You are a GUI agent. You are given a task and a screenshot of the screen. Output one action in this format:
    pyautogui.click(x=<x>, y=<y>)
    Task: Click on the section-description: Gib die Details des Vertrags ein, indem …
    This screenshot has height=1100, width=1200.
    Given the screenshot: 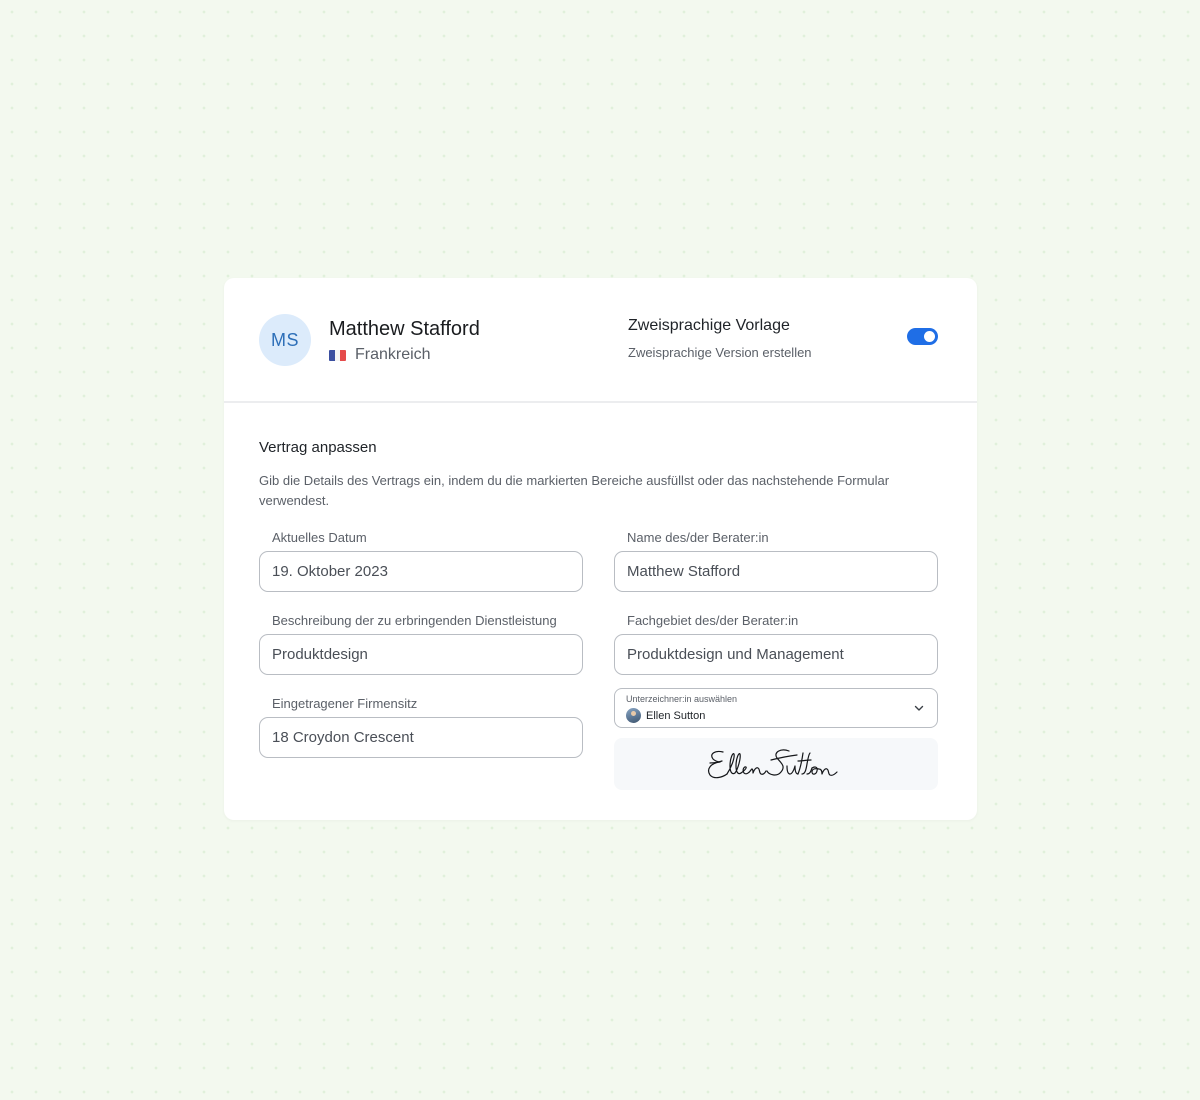 What is the action you would take?
    pyautogui.click(x=574, y=490)
    